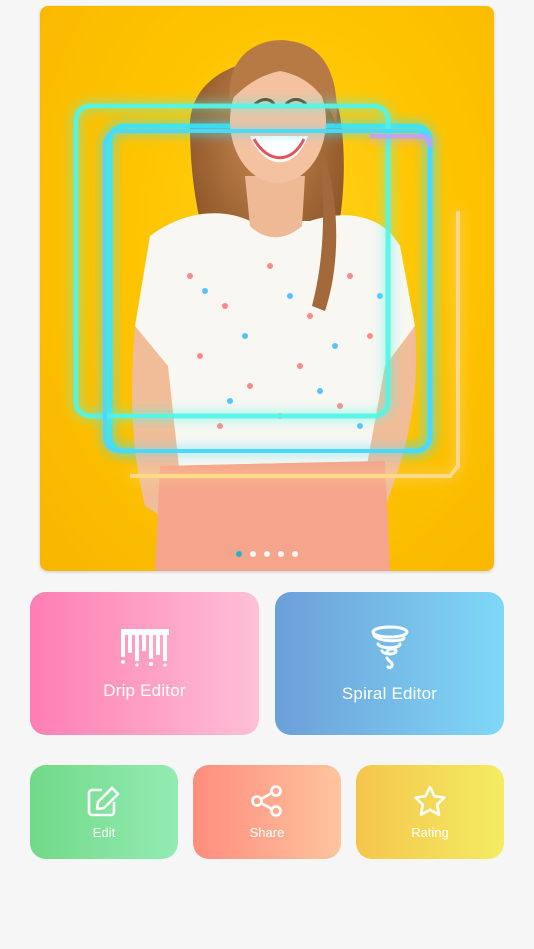  What do you see at coordinates (104, 832) in the screenshot?
I see `edit-label: Edit` at bounding box center [104, 832].